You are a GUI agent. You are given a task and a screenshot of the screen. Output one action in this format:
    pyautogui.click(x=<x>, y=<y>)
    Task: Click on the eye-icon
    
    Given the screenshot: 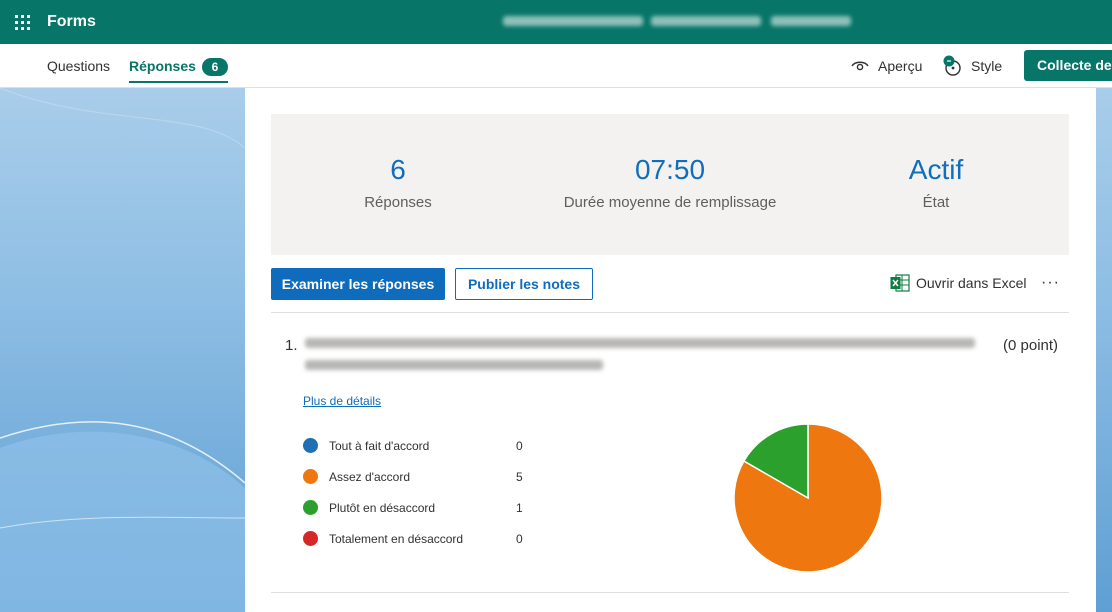 What is the action you would take?
    pyautogui.click(x=860, y=66)
    